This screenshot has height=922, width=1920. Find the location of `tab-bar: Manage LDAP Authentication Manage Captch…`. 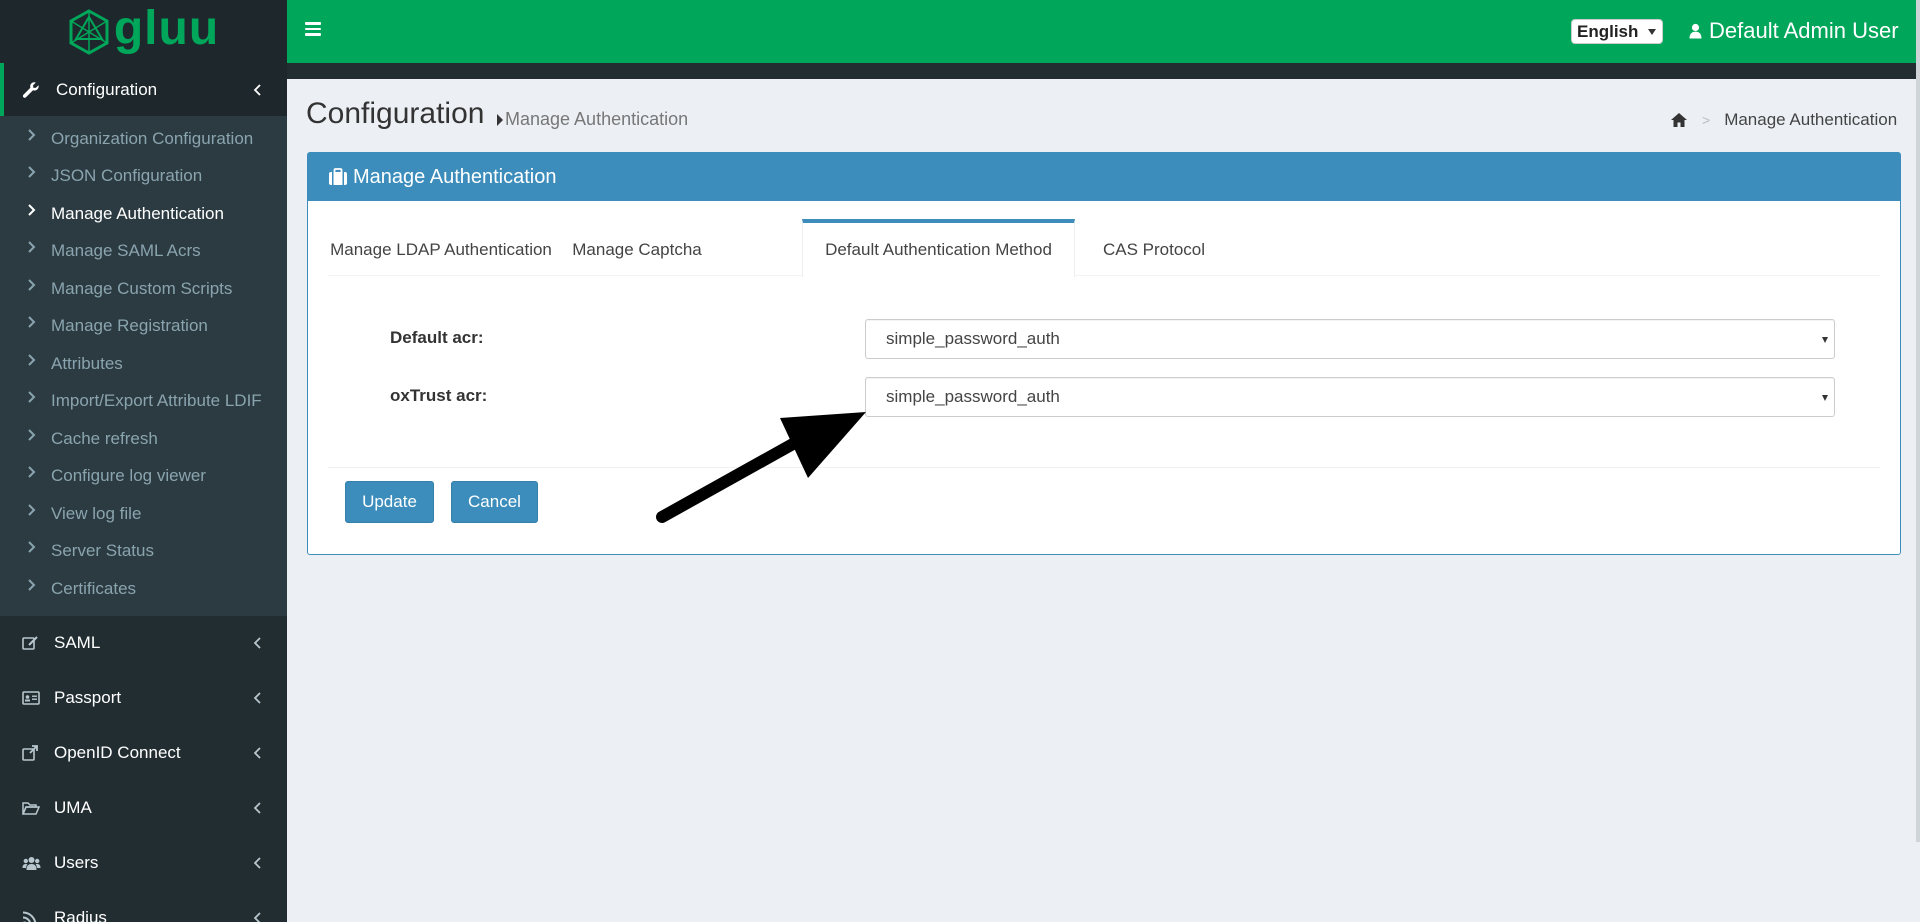

tab-bar: Manage LDAP Authentication Manage Captch… is located at coordinates (1104, 248).